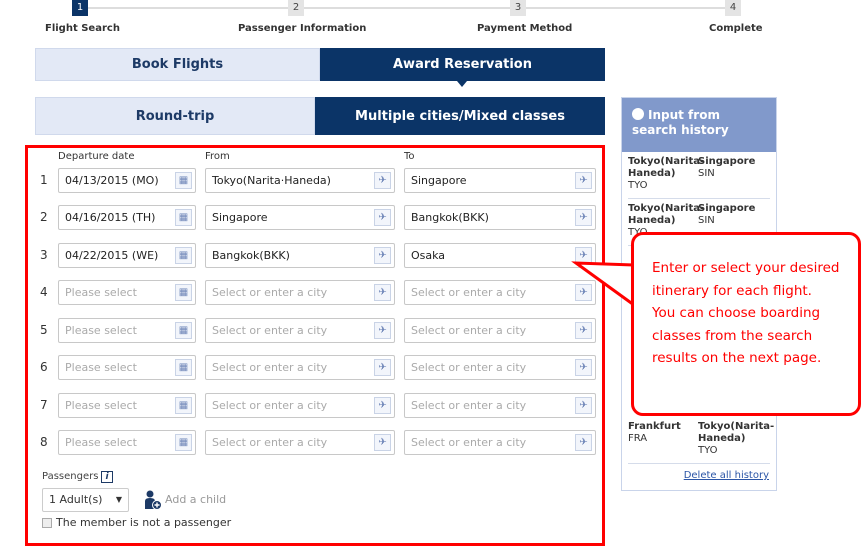 The height and width of the screenshot is (547, 863). I want to click on departure-date-input: 04/16/2015 (TH) ▦, so click(127, 217).